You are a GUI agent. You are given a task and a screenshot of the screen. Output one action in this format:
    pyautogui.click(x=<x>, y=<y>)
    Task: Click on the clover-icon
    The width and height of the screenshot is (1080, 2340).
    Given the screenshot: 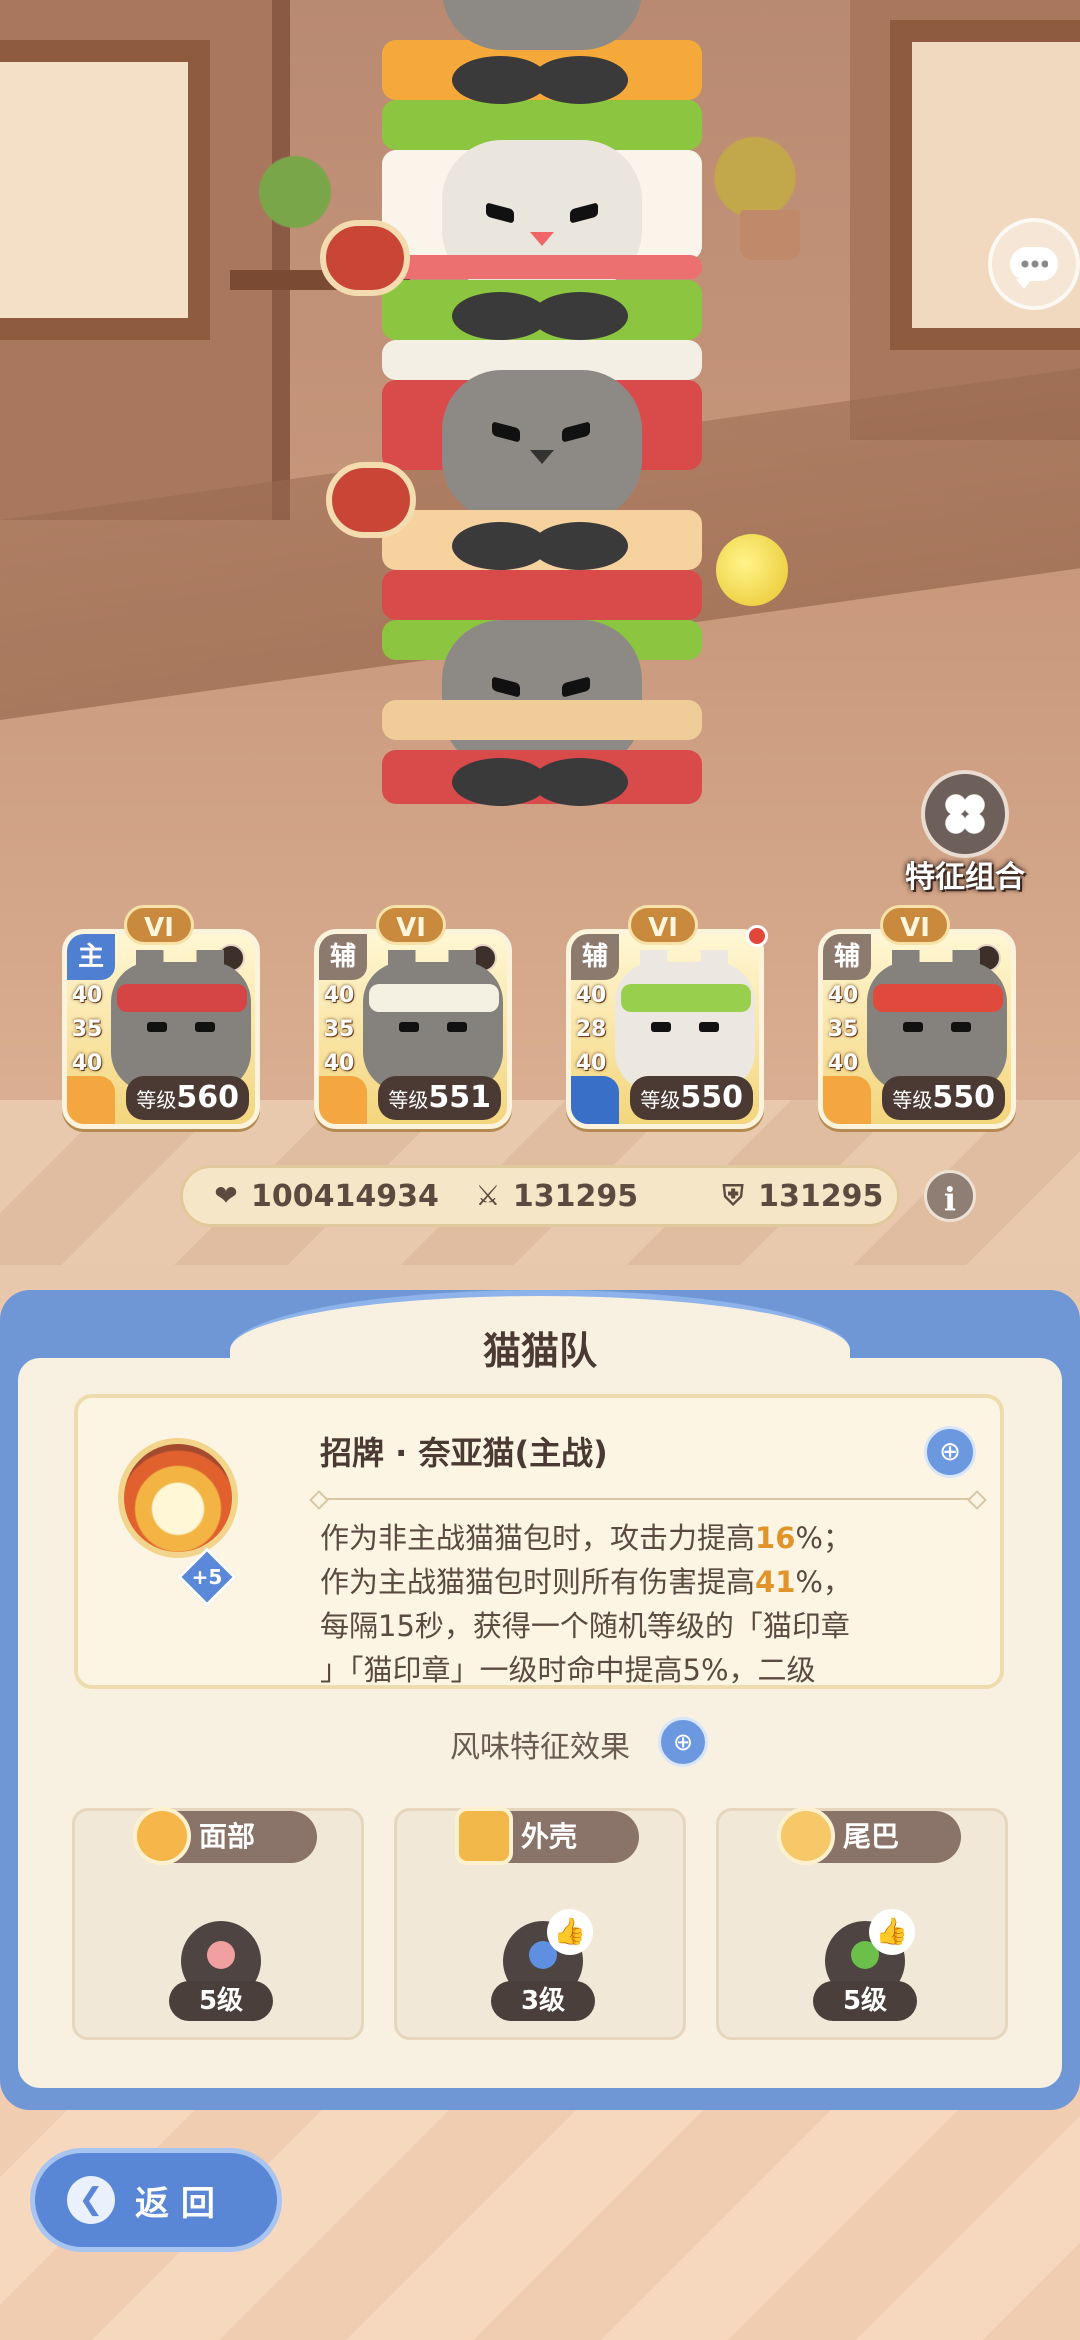 What is the action you would take?
    pyautogui.click(x=965, y=814)
    